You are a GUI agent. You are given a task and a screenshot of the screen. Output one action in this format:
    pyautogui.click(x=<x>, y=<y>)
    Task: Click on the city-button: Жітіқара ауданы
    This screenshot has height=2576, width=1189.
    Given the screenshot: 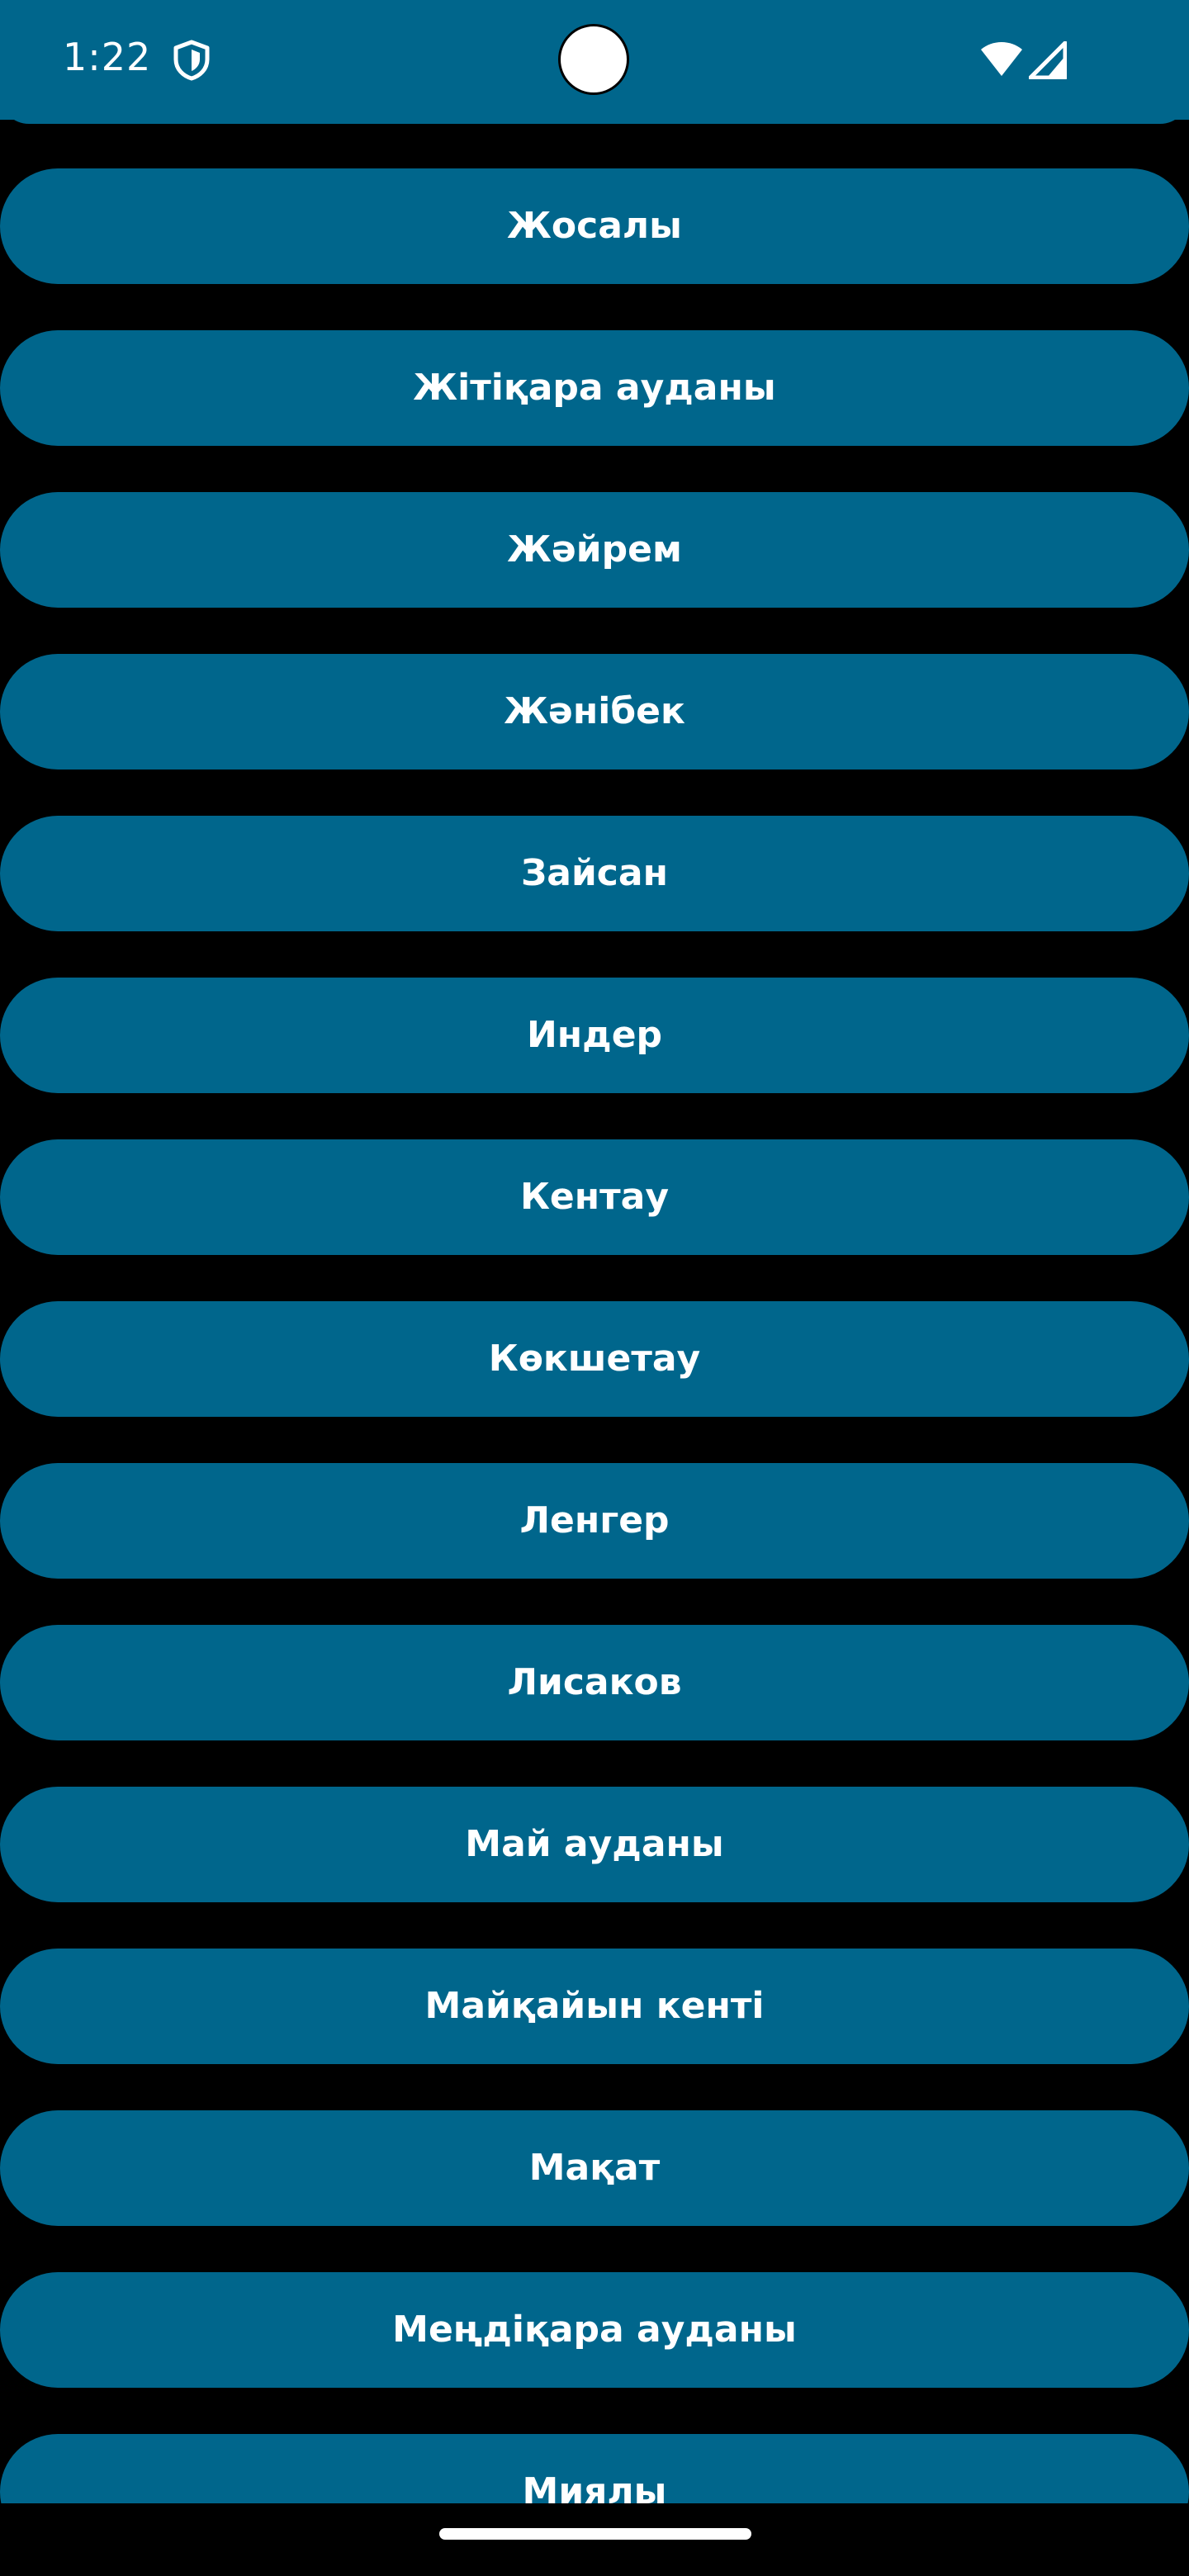 What is the action you would take?
    pyautogui.click(x=594, y=388)
    